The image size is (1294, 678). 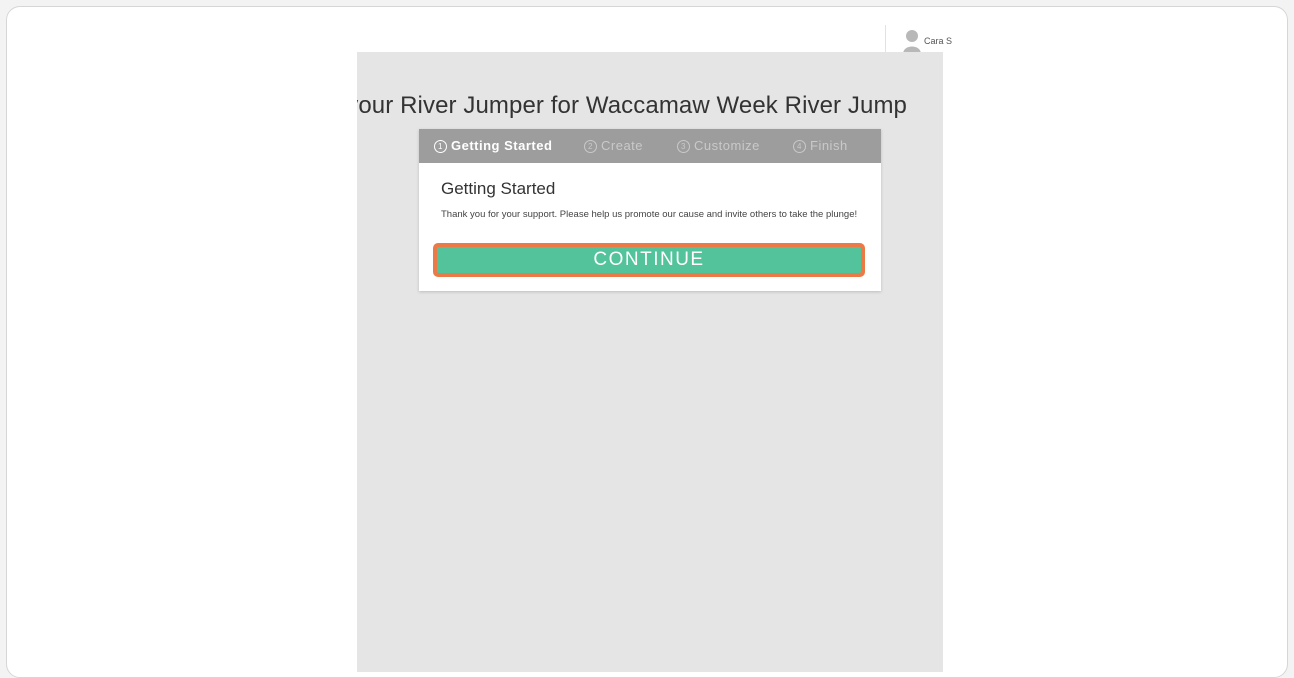 I want to click on step-customize: 3 Customize, so click(x=718, y=145).